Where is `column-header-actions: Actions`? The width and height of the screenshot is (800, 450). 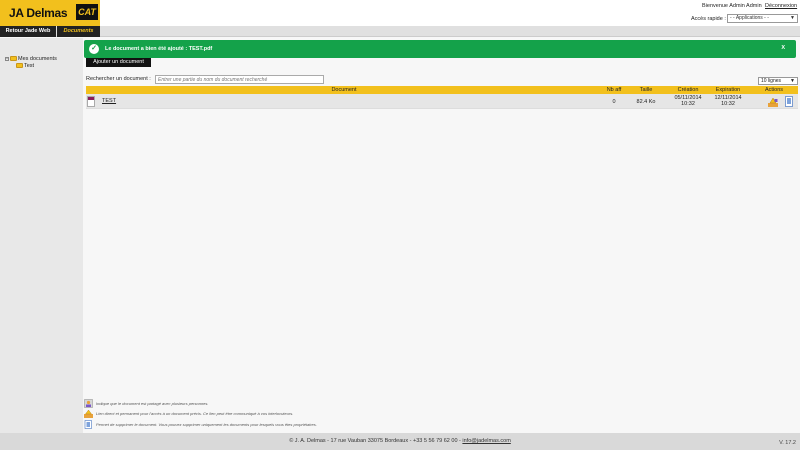
column-header-actions: Actions is located at coordinates (774, 90).